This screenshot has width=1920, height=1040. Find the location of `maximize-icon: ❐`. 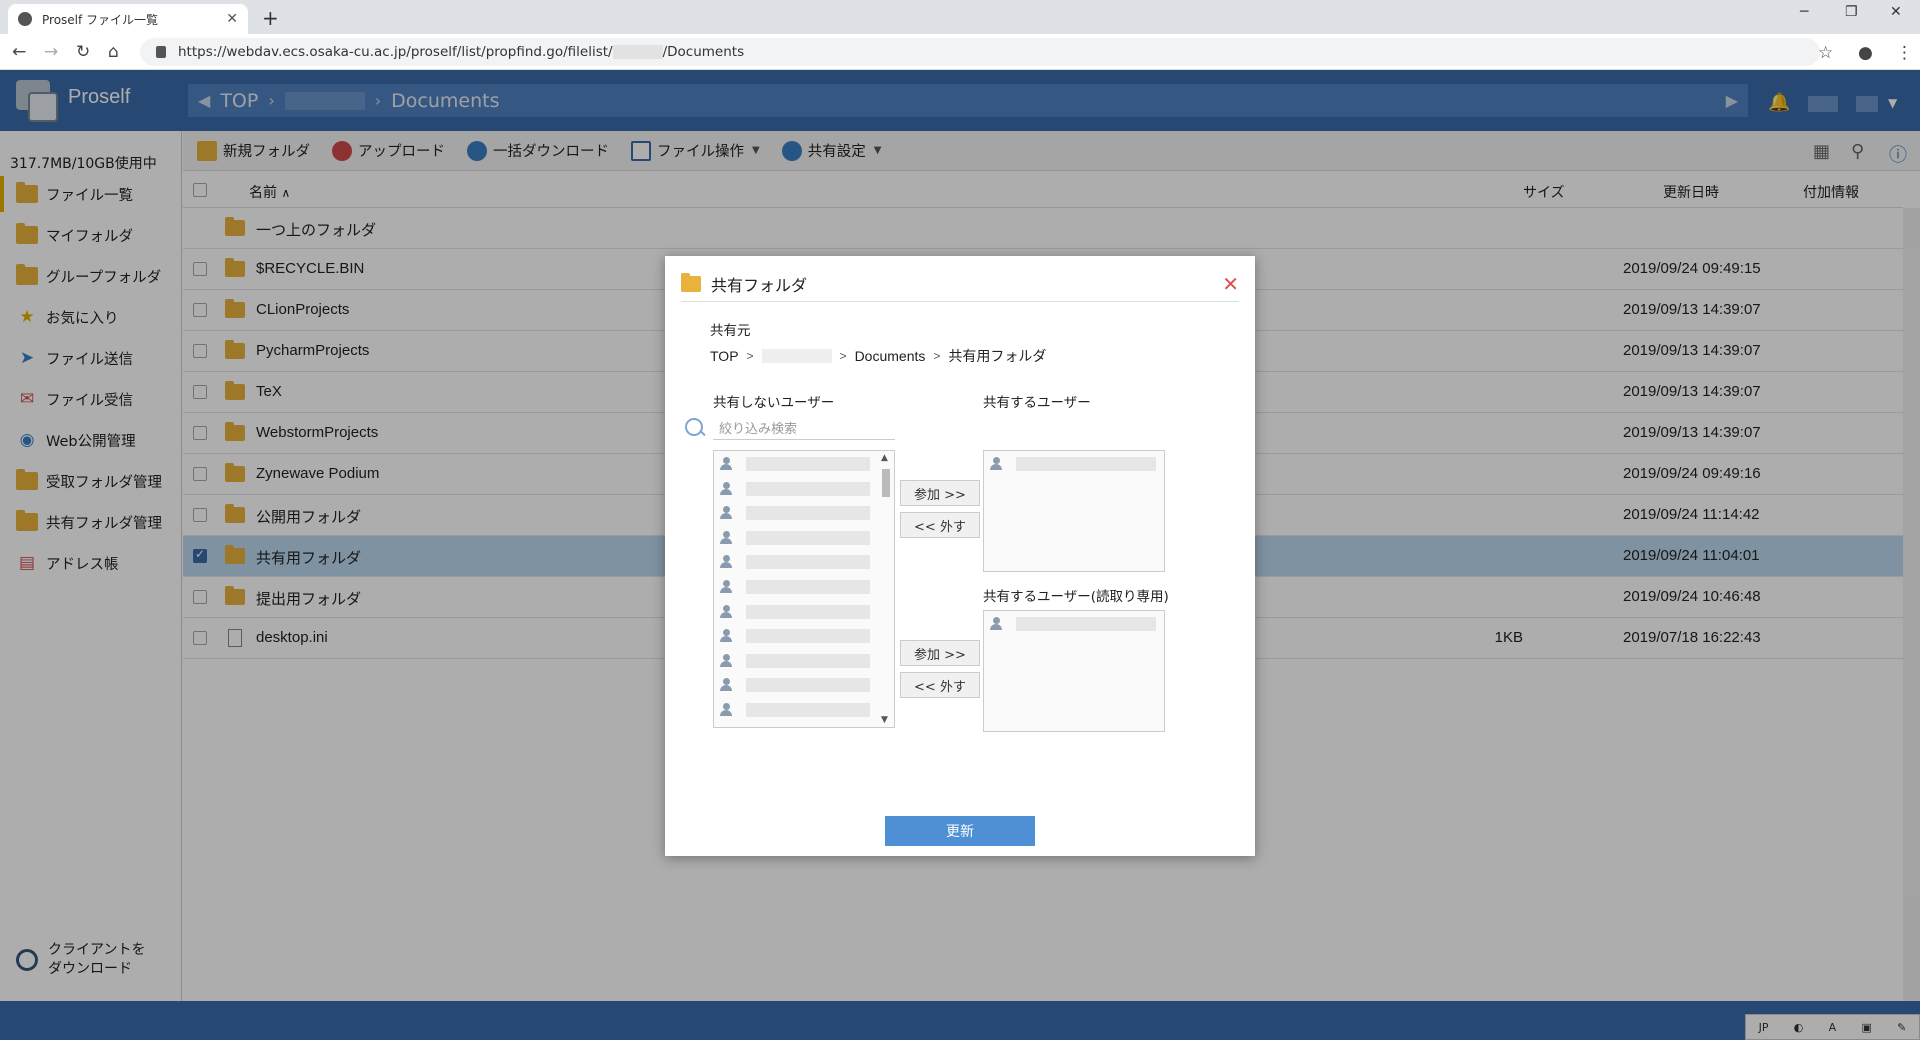

maximize-icon: ❐ is located at coordinates (1851, 12).